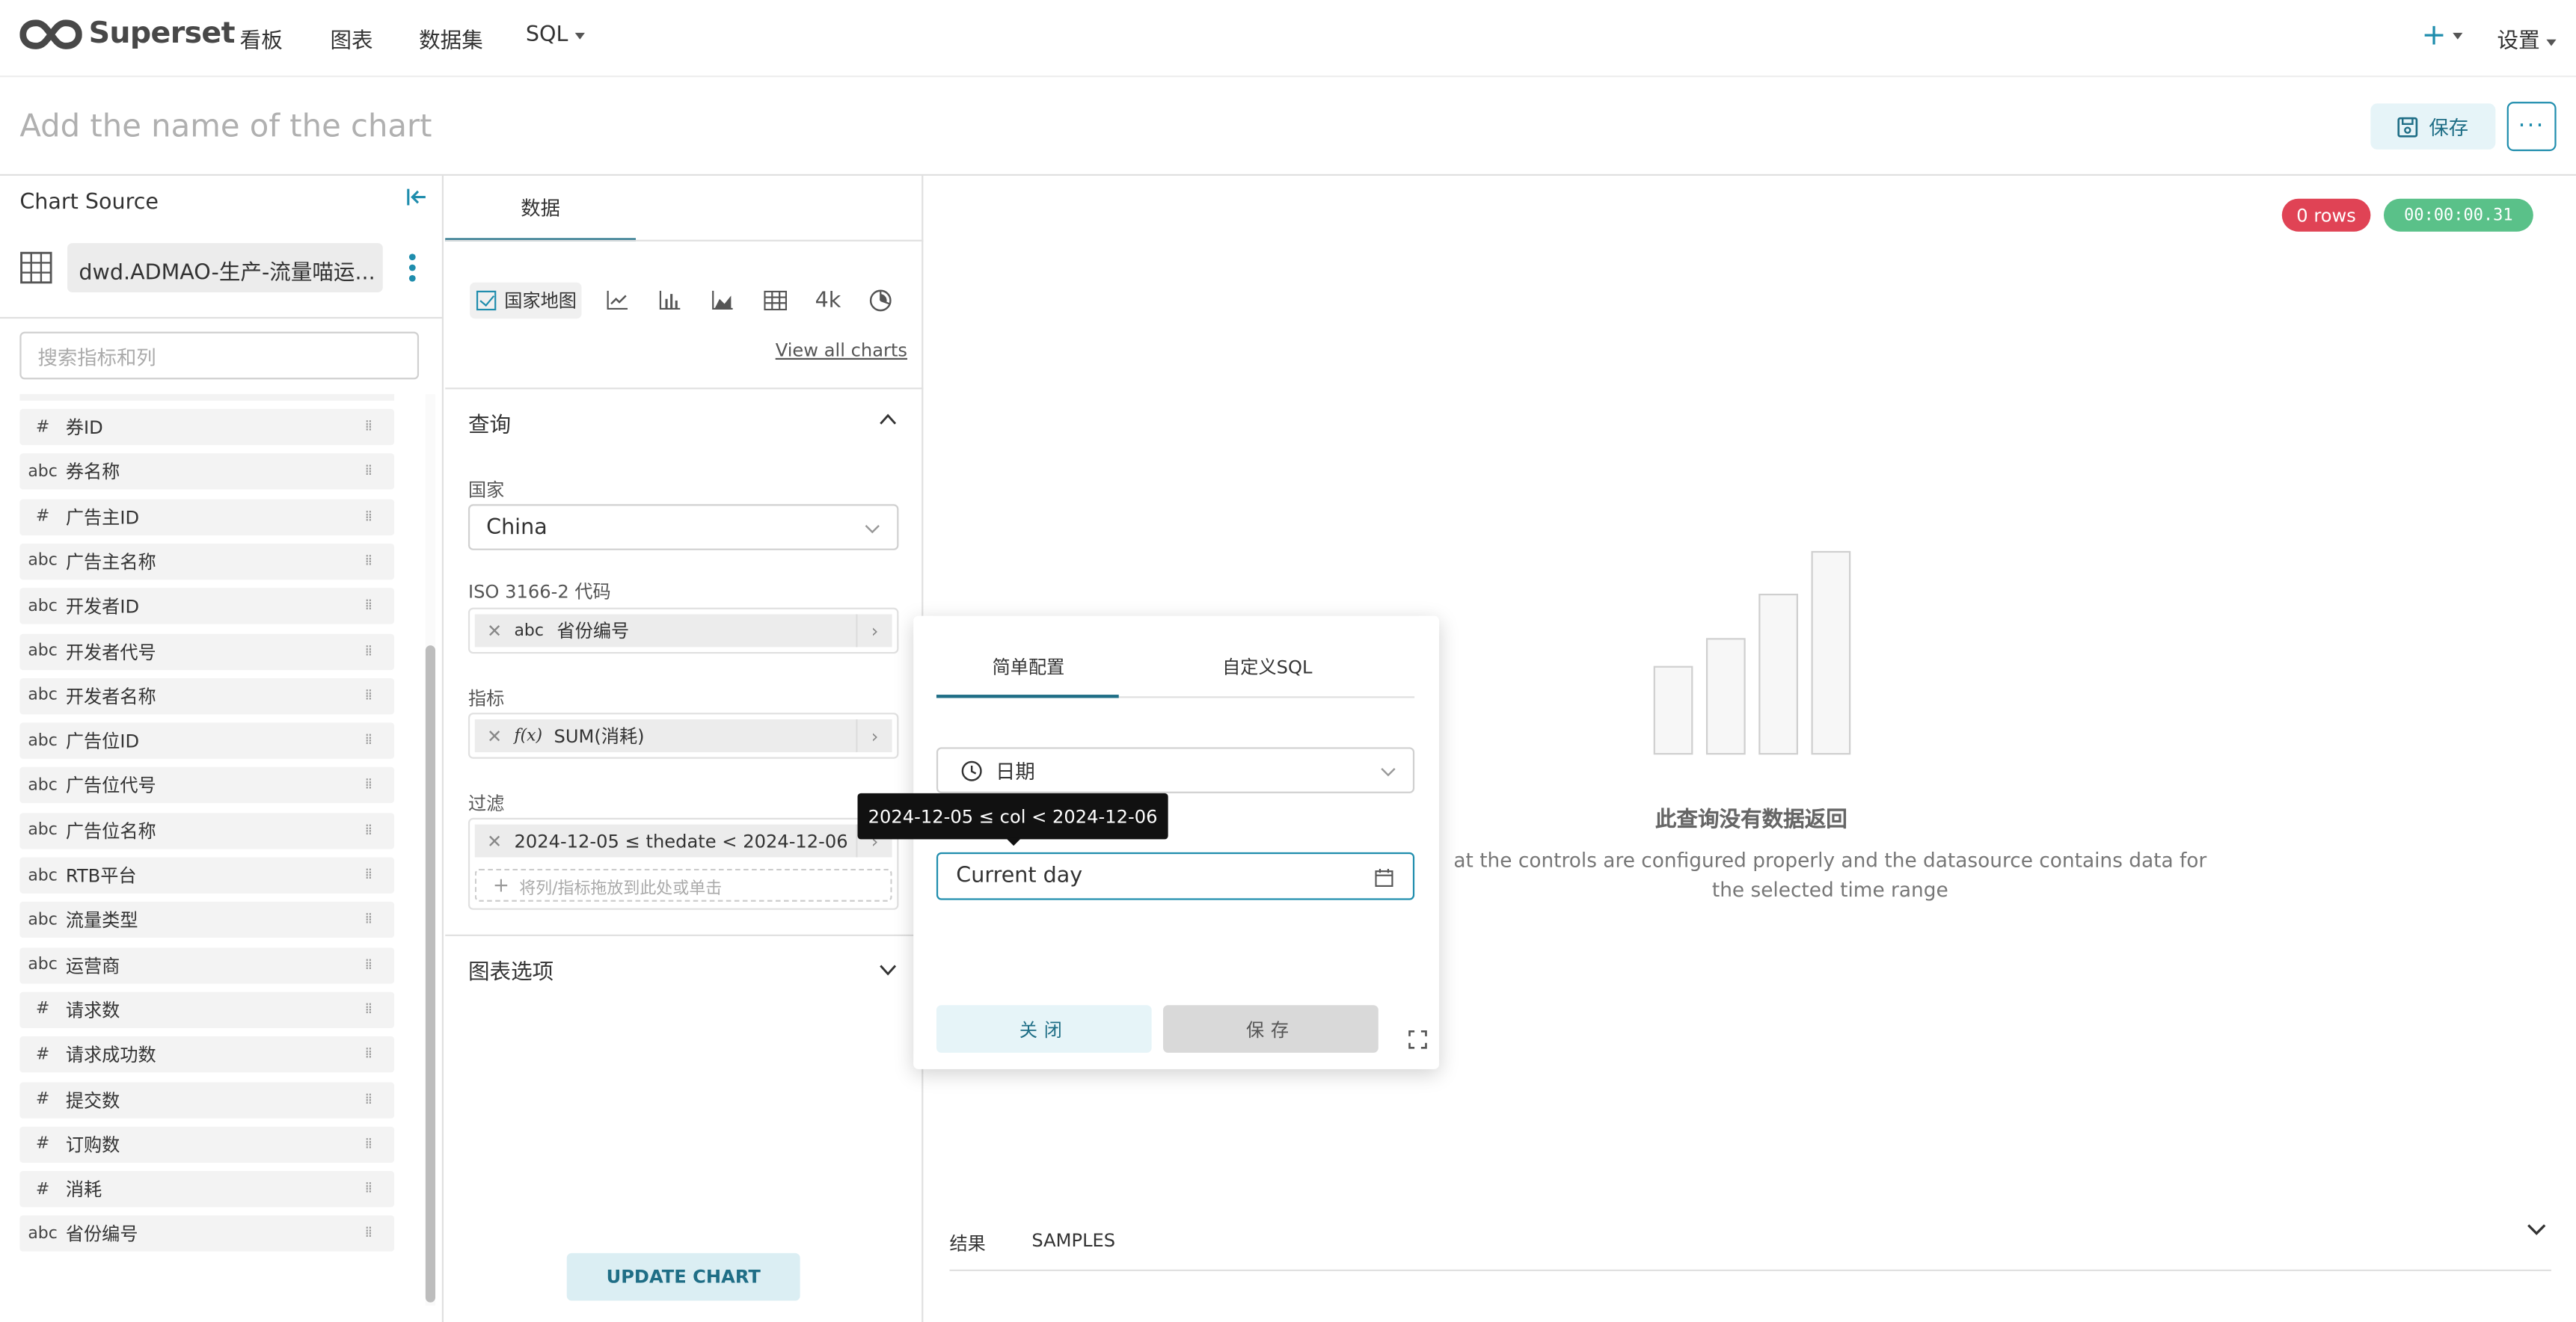 The height and width of the screenshot is (1322, 2576). What do you see at coordinates (617, 300) in the screenshot?
I see `line-chart-icon` at bounding box center [617, 300].